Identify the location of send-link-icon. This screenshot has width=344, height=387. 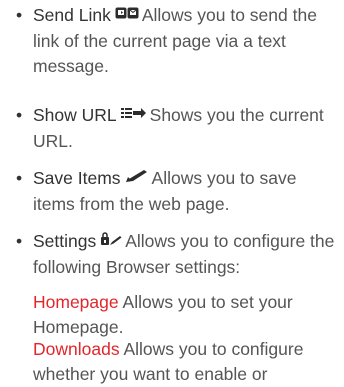
(127, 14).